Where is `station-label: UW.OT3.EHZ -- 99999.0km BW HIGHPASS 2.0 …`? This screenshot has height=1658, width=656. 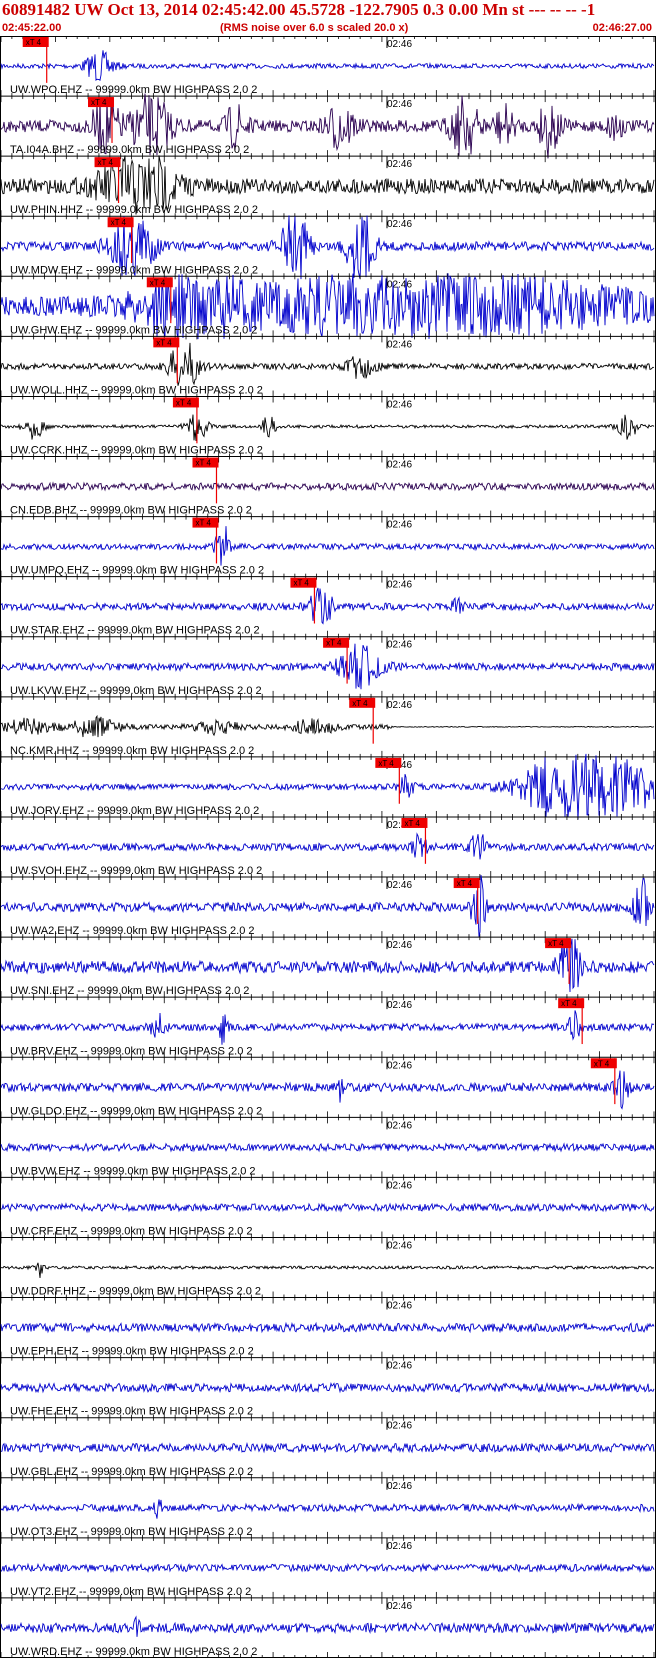
station-label: UW.OT3.EHZ -- 99999.0km BW HIGHPASS 2.0 … is located at coordinates (131, 1532).